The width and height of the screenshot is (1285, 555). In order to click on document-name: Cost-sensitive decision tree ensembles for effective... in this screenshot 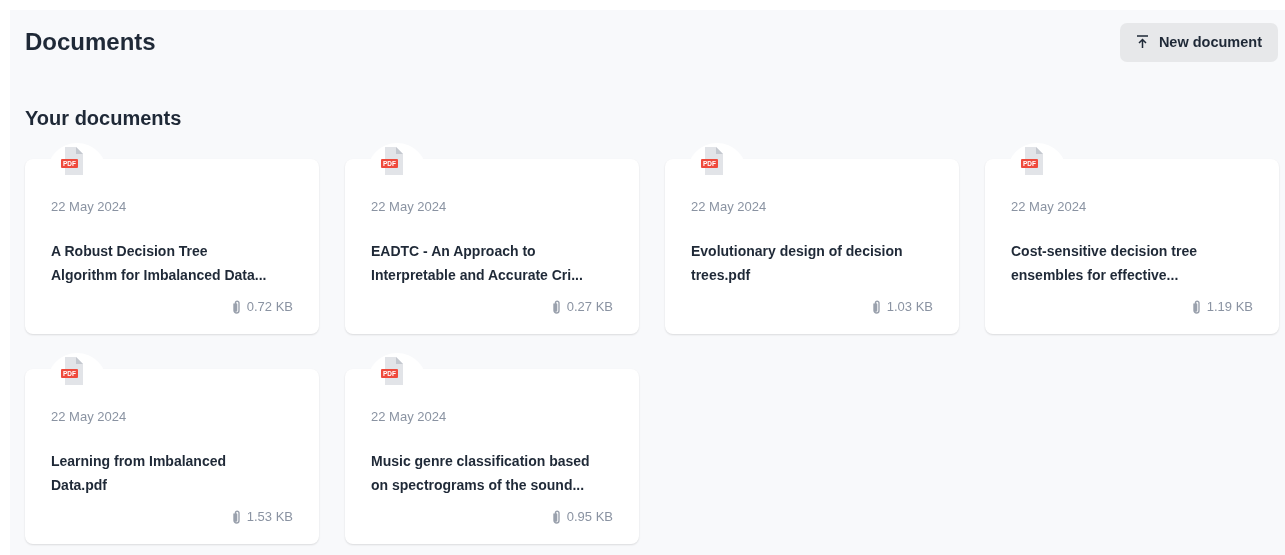, I will do `click(1104, 263)`.